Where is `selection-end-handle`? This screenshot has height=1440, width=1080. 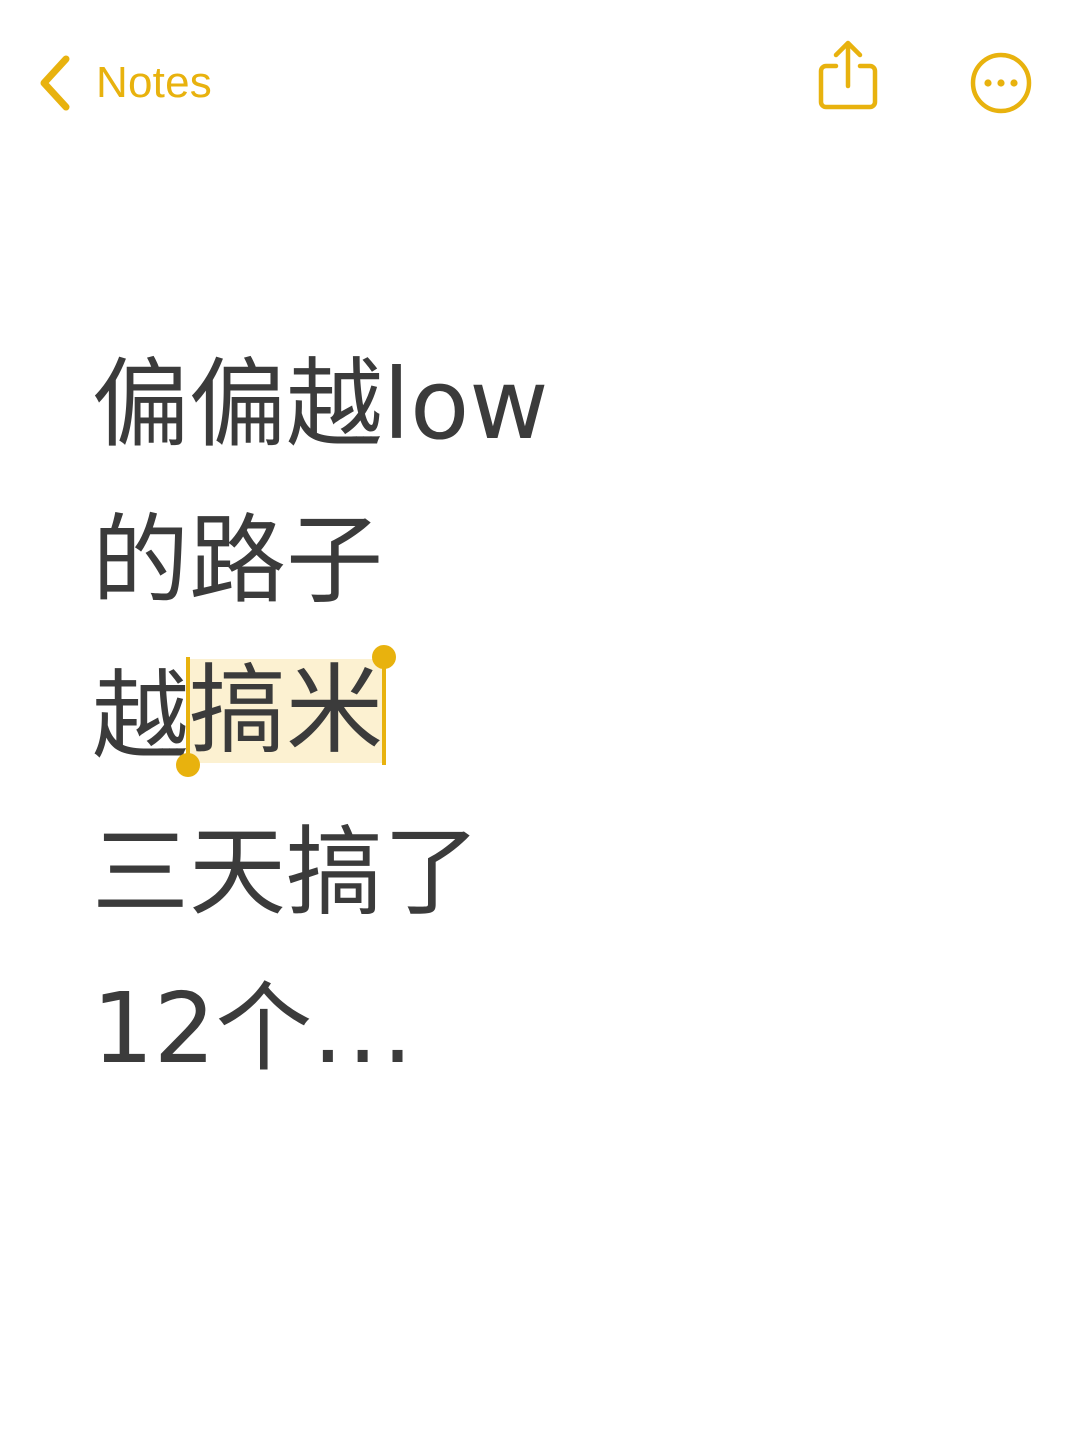
selection-end-handle is located at coordinates (384, 657).